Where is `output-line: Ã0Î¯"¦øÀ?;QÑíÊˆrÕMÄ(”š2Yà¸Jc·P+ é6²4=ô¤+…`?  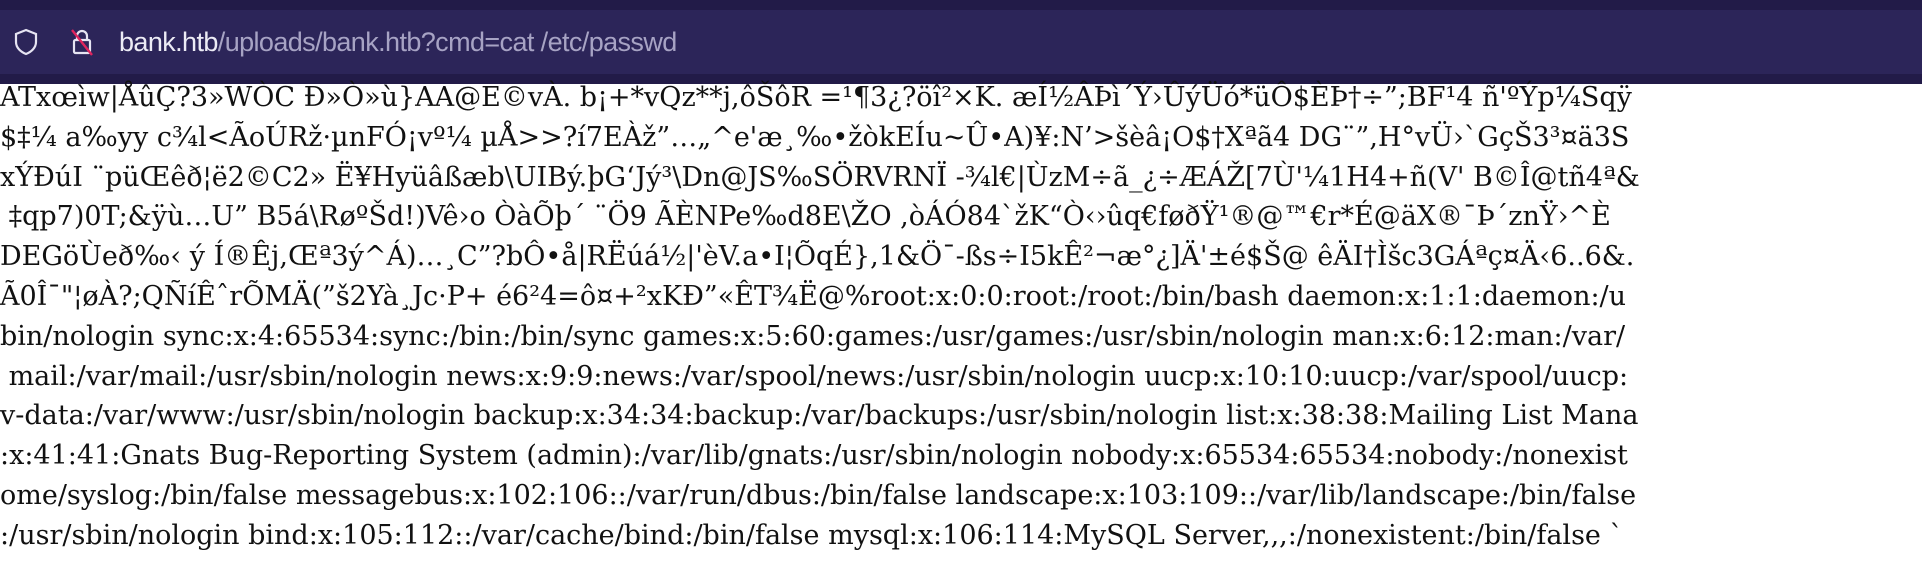 output-line: Ã0Î¯"¦øÀ?;QÑíÊˆrÕMÄ(”š2Yà¸Jc·P+ é6²4=ô¤+… is located at coordinates (813, 296).